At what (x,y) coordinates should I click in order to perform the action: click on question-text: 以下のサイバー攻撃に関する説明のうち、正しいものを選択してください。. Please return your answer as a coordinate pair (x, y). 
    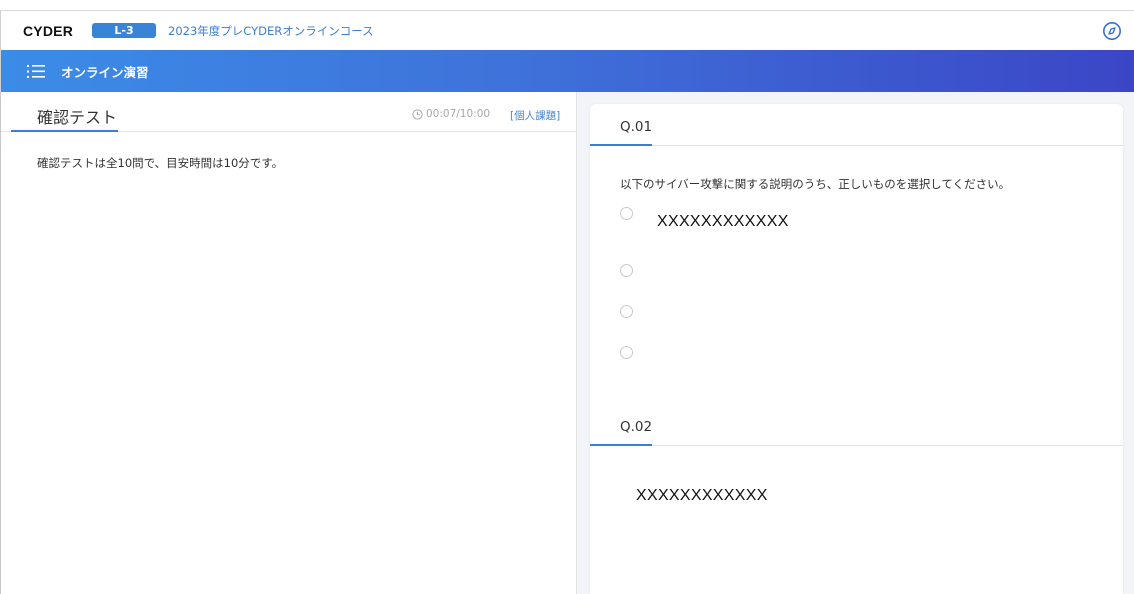
    Looking at the image, I should click on (815, 184).